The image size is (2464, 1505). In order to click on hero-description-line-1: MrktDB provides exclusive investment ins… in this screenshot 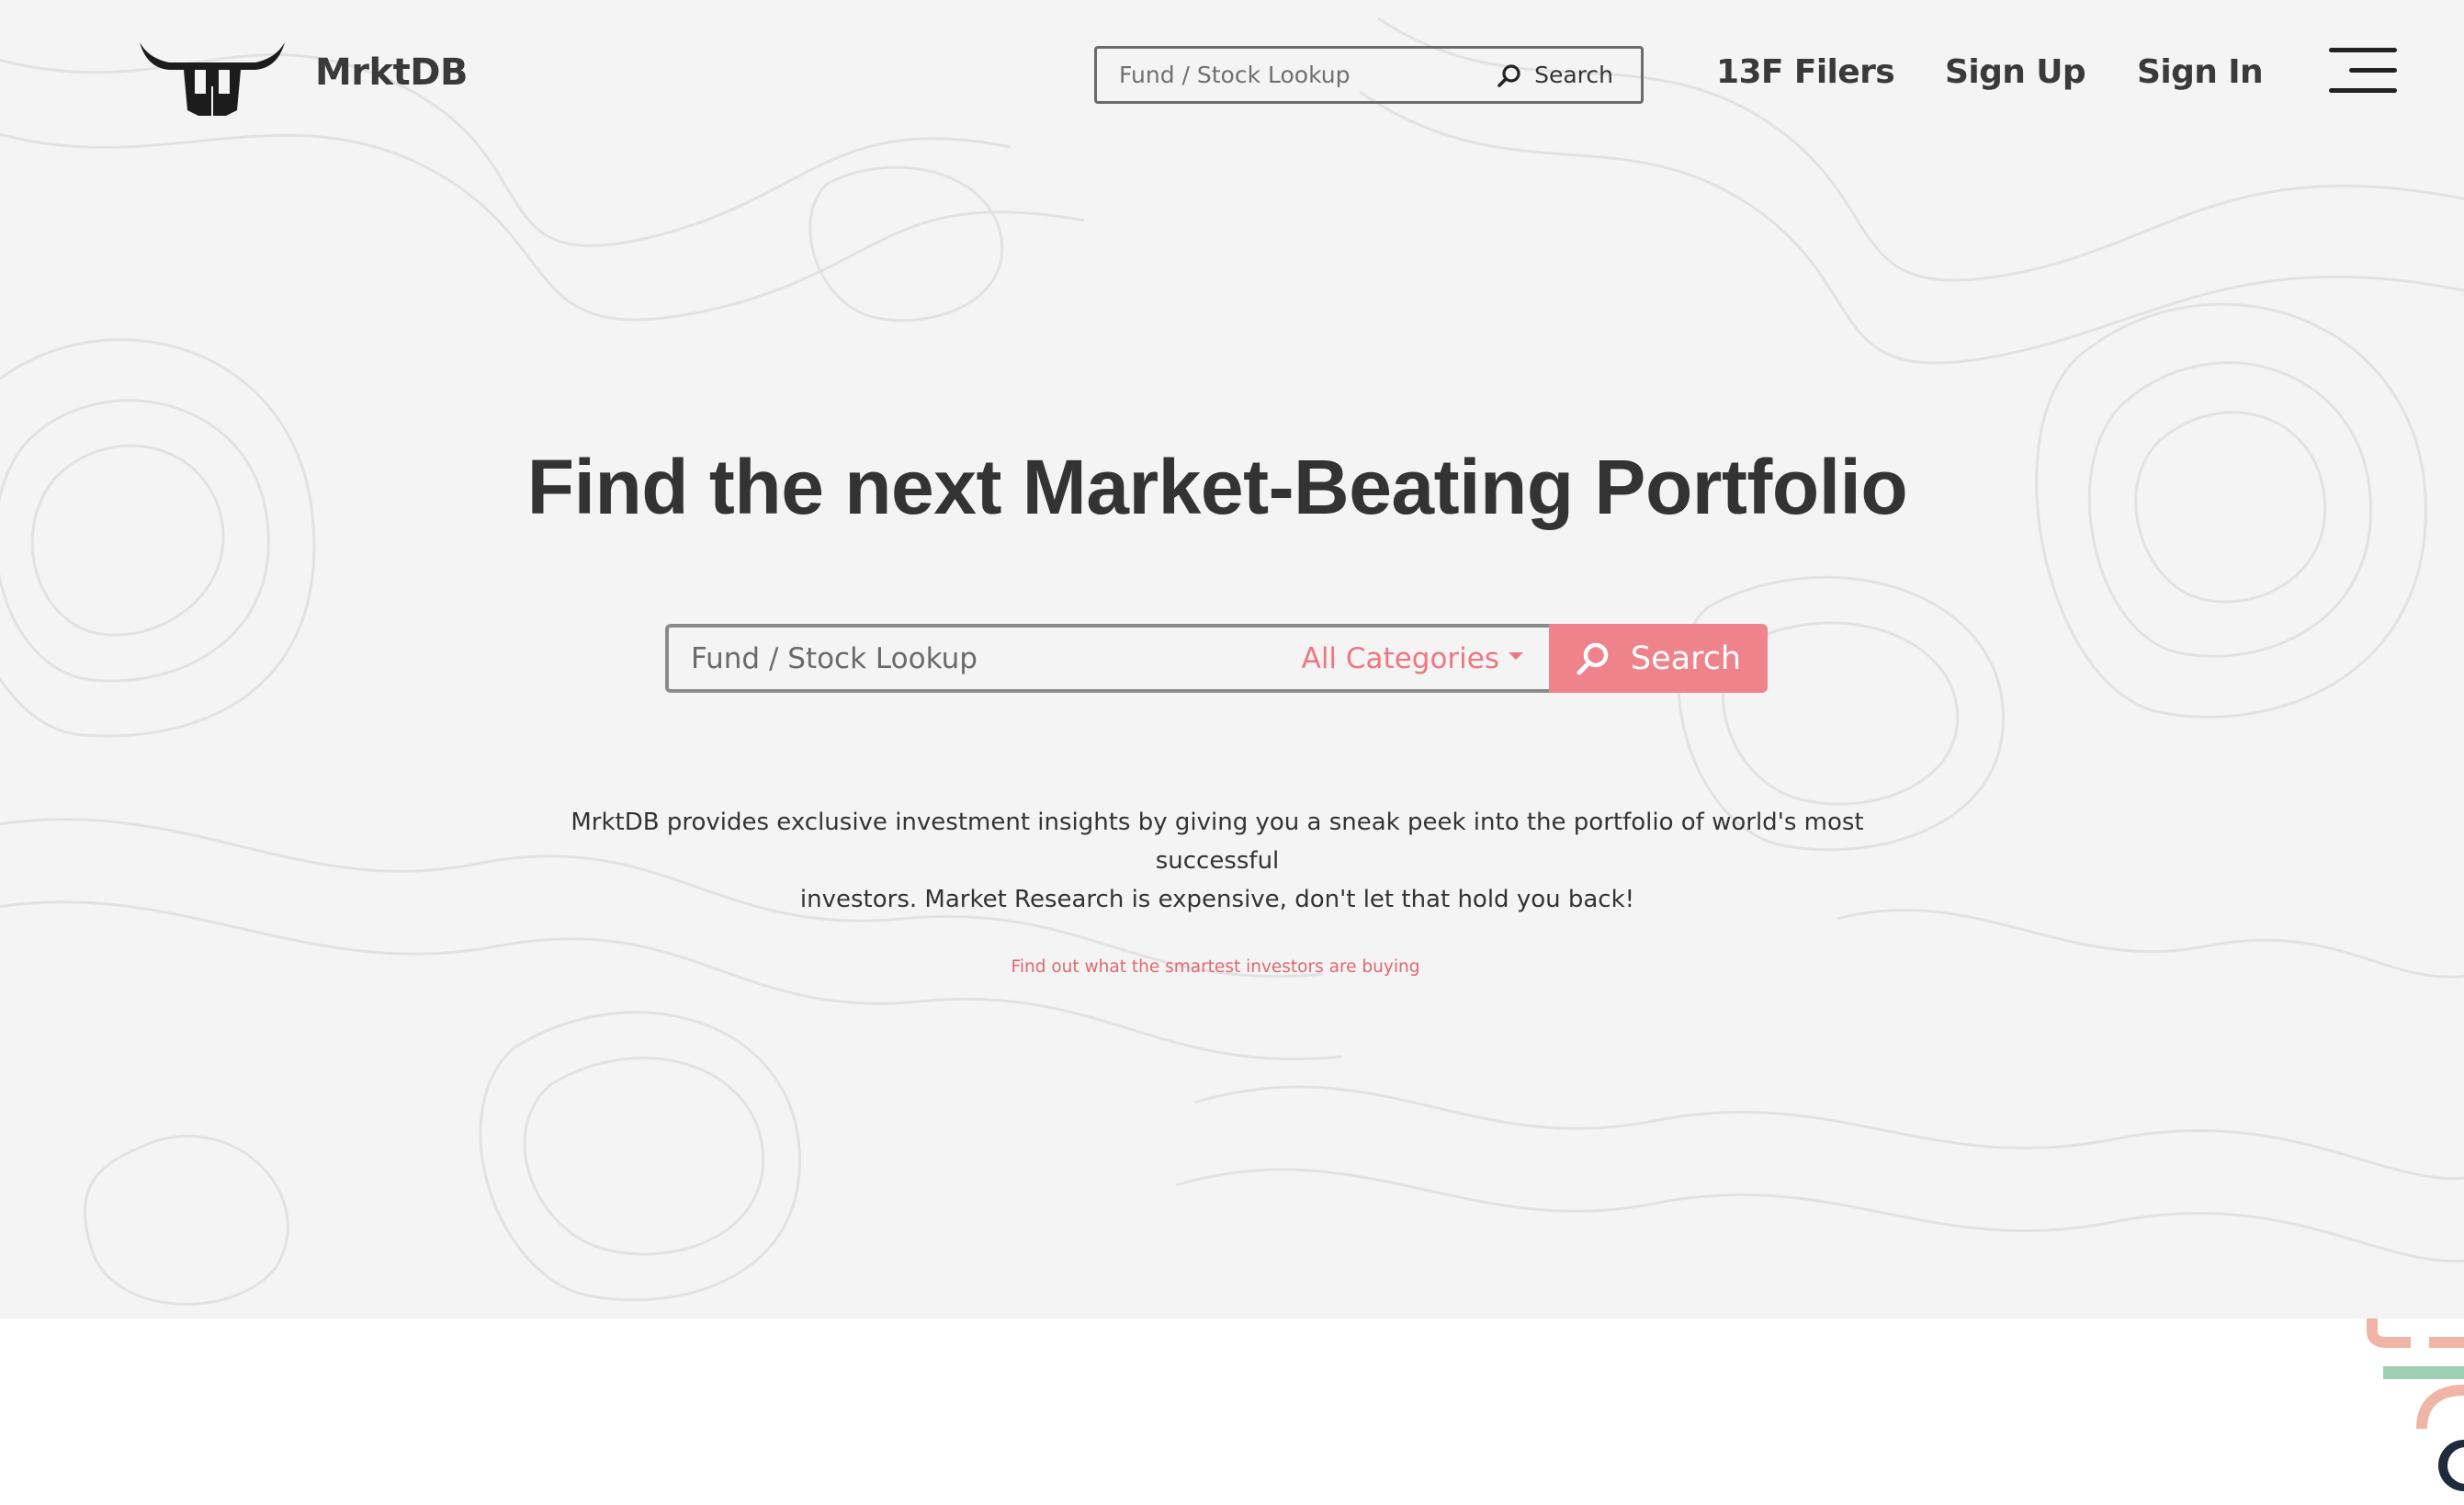, I will do `click(1217, 842)`.